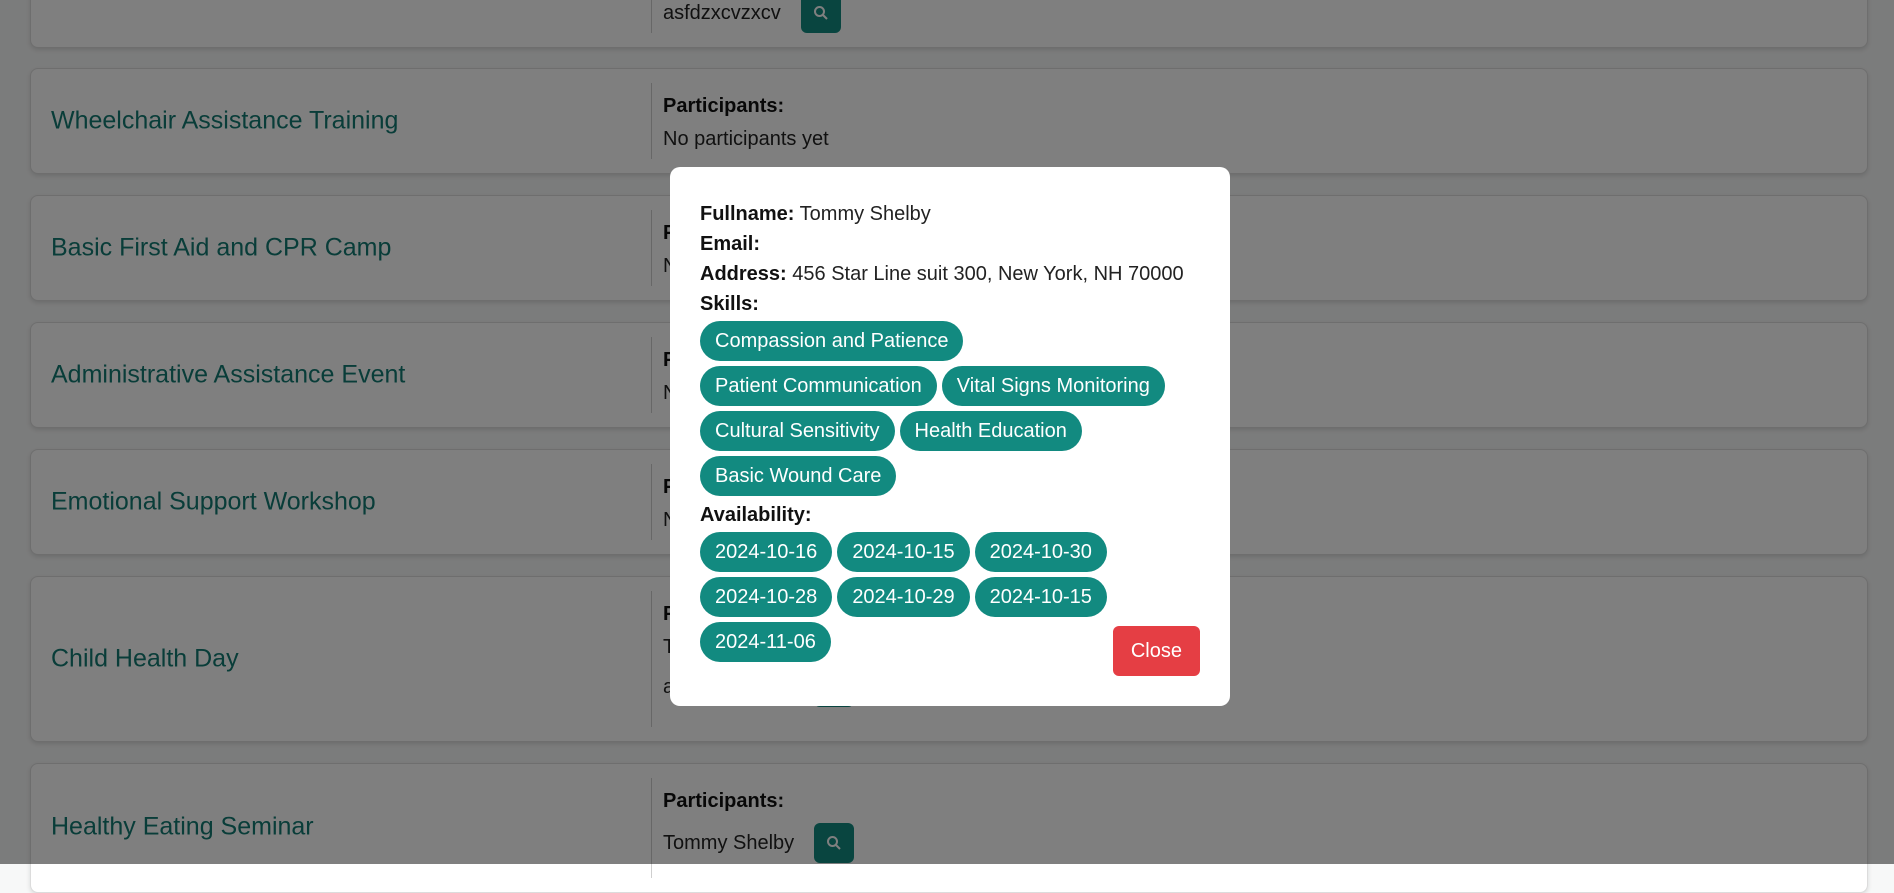 Image resolution: width=1894 pixels, height=893 pixels. Describe the element at coordinates (729, 304) in the screenshot. I see `skills-label: Skills:` at that location.